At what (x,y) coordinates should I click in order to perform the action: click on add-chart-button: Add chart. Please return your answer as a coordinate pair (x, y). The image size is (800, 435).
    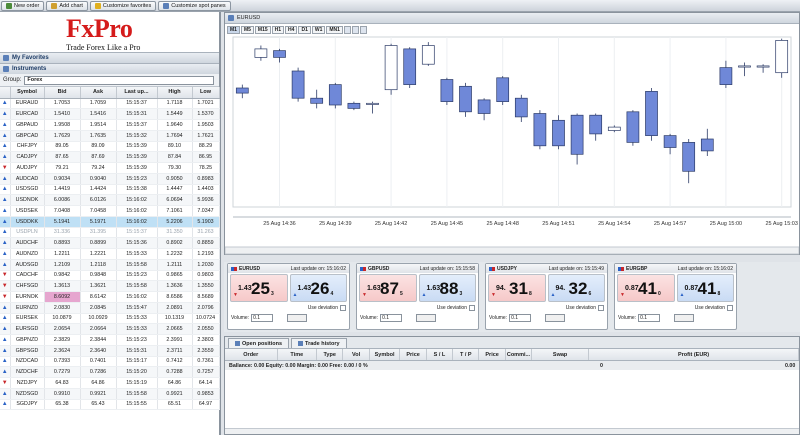
    Looking at the image, I should click on (67, 5).